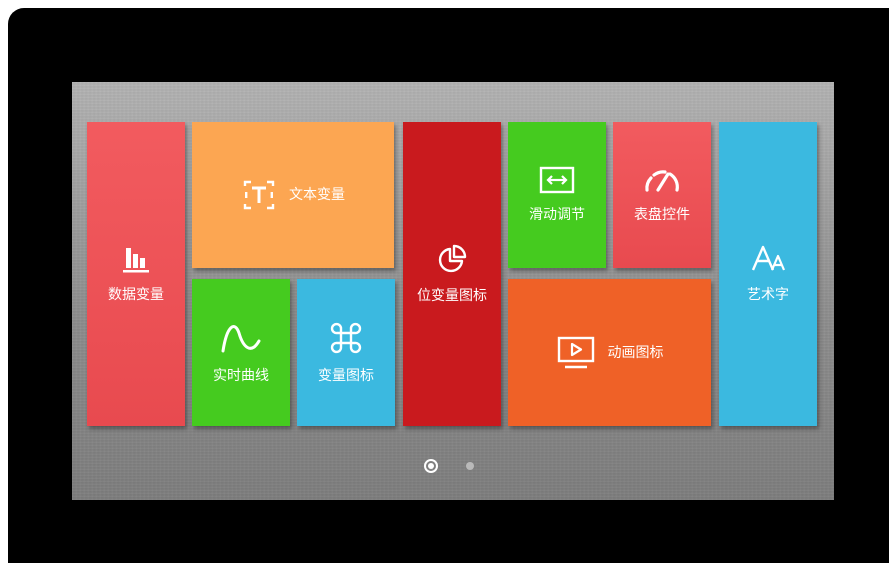 This screenshot has height=563, width=889. I want to click on tile-label: 表盘控件, so click(662, 215).